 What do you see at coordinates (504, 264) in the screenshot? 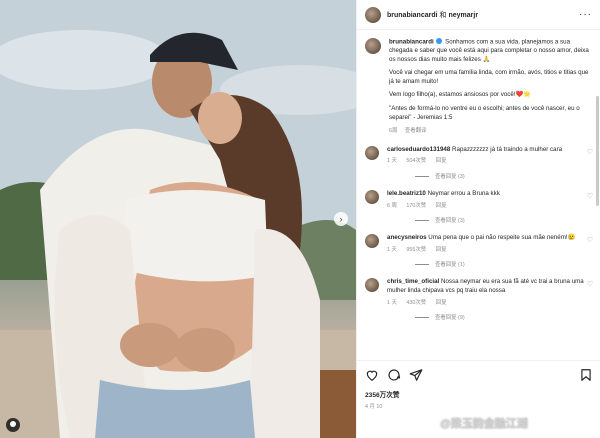
I see `view-replies: 查看回复 (1)` at bounding box center [504, 264].